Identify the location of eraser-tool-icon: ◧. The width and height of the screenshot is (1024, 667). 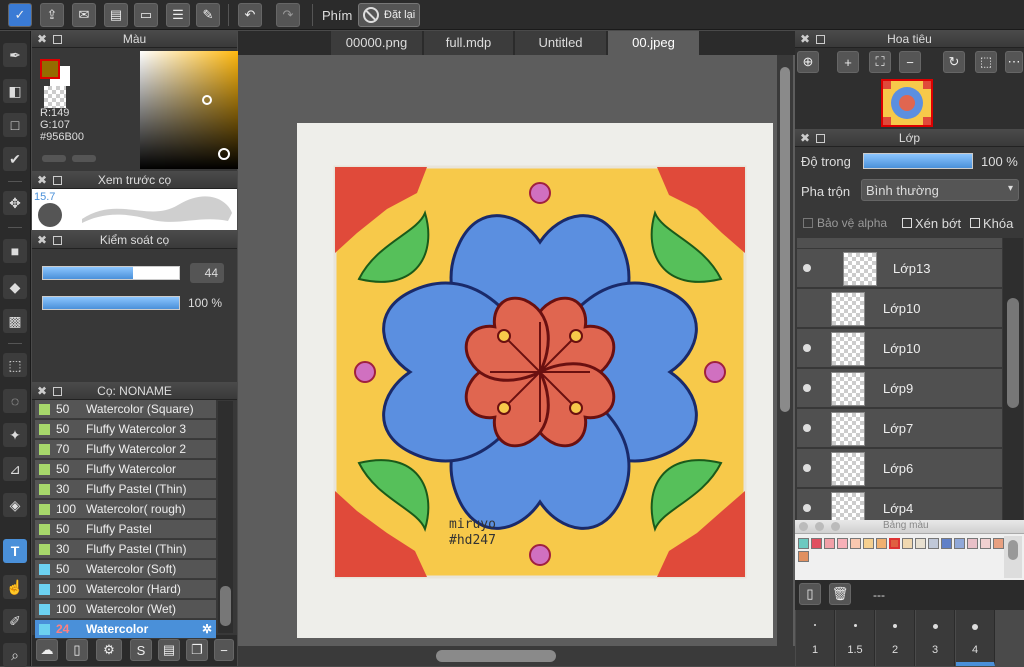
(15, 91).